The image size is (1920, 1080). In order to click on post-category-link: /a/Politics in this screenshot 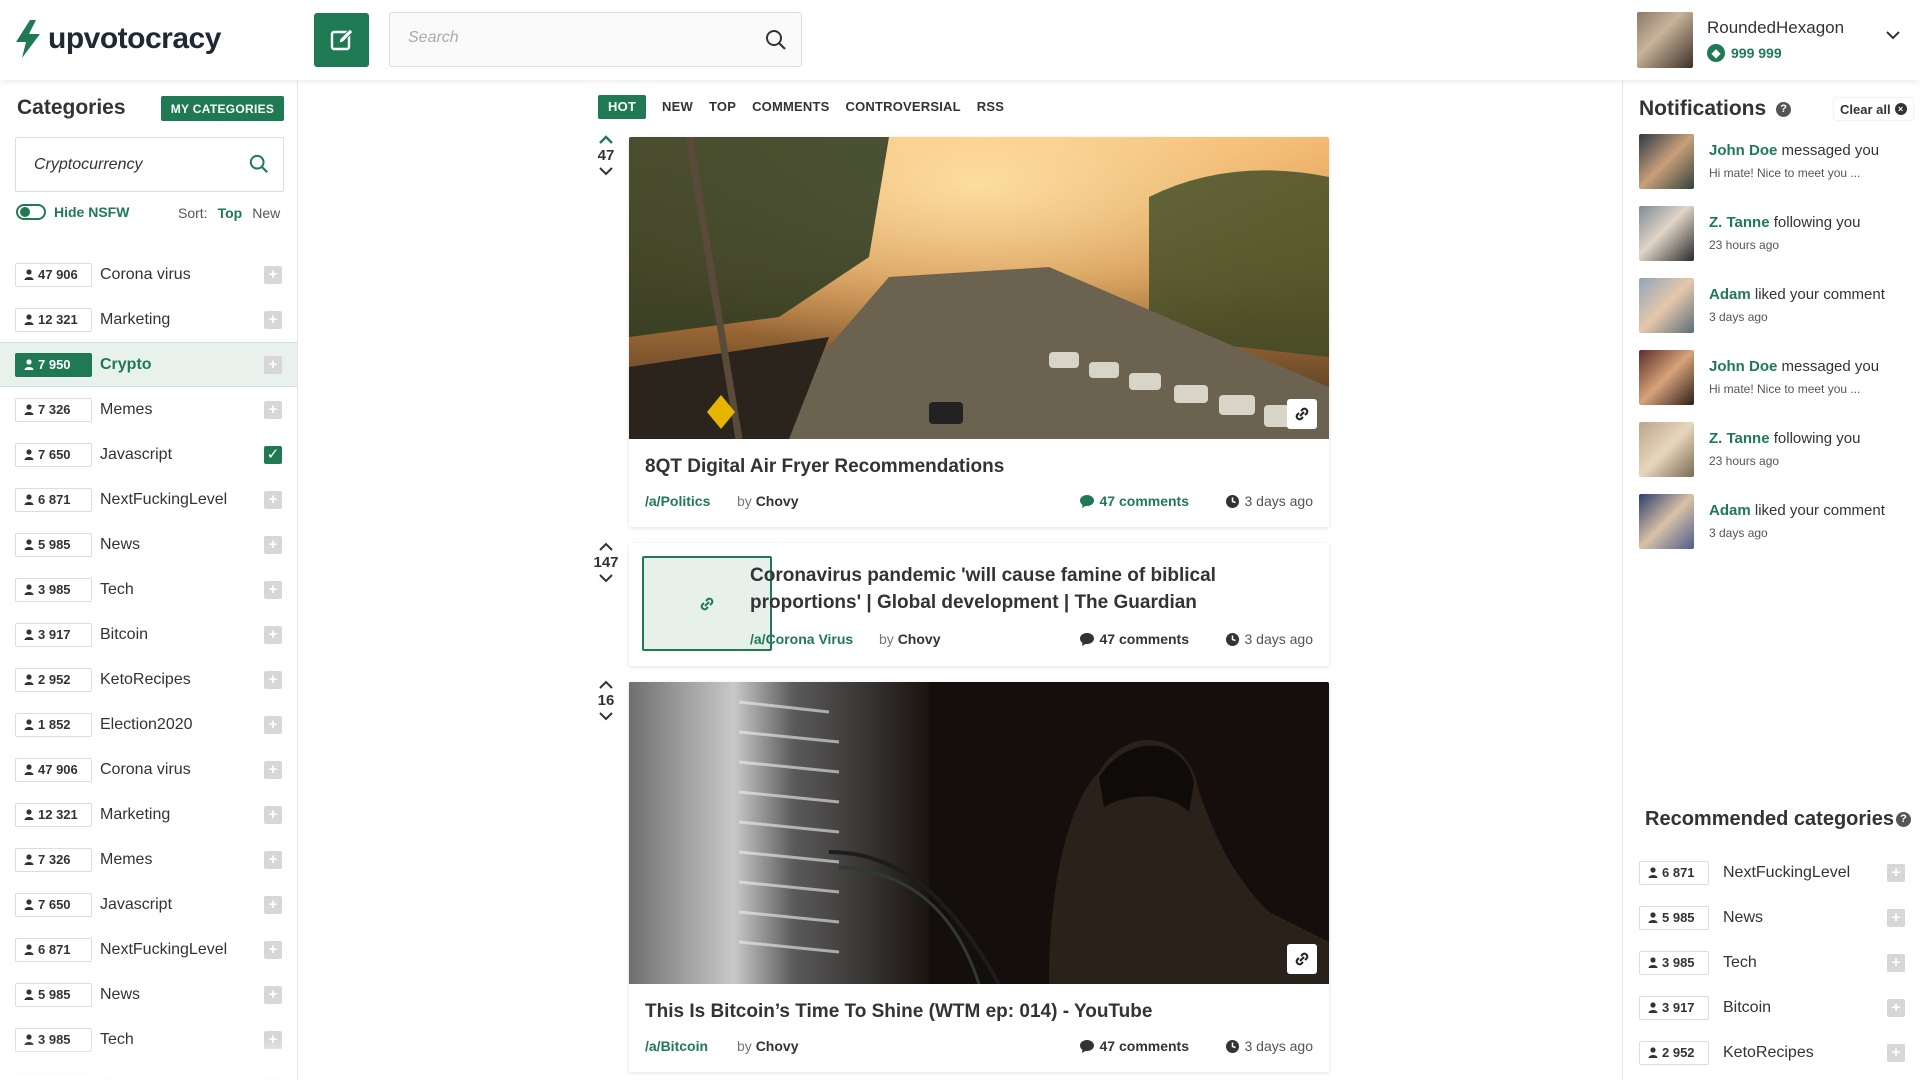, I will do `click(677, 501)`.